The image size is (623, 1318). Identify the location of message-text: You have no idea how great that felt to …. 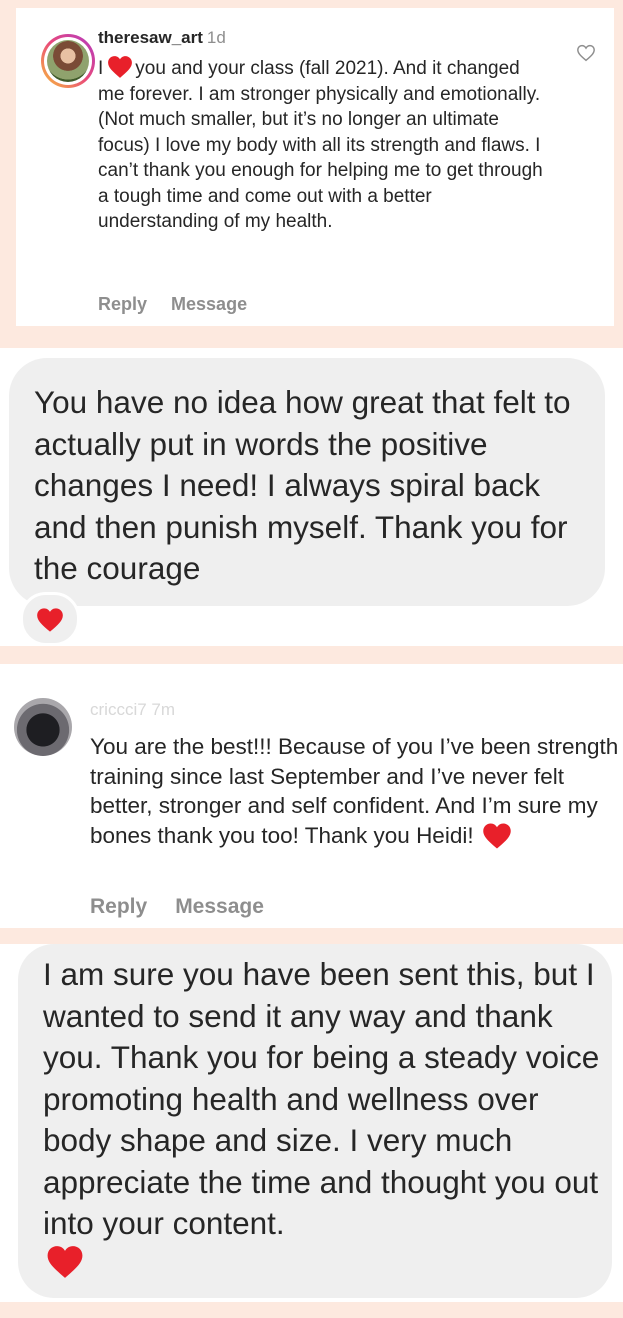
(302, 485).